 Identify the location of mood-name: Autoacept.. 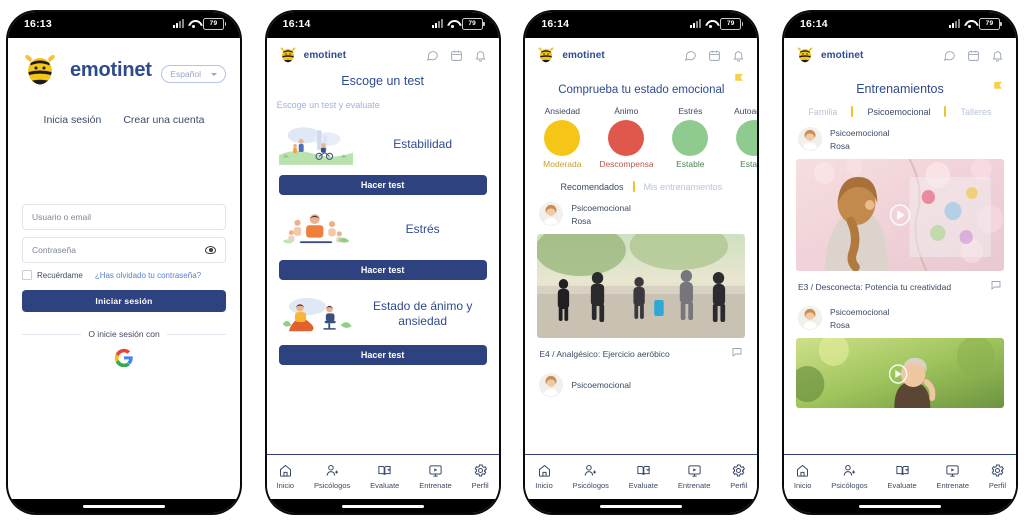
(745, 111).